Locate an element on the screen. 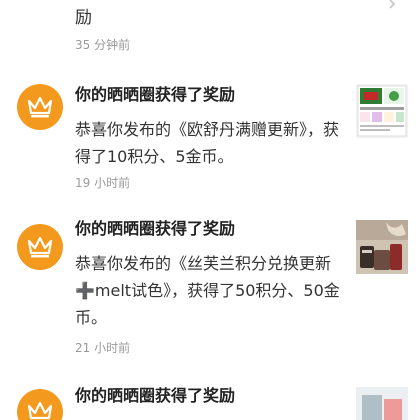 The height and width of the screenshot is (420, 420). notification-time: 19 小时前 is located at coordinates (103, 183).